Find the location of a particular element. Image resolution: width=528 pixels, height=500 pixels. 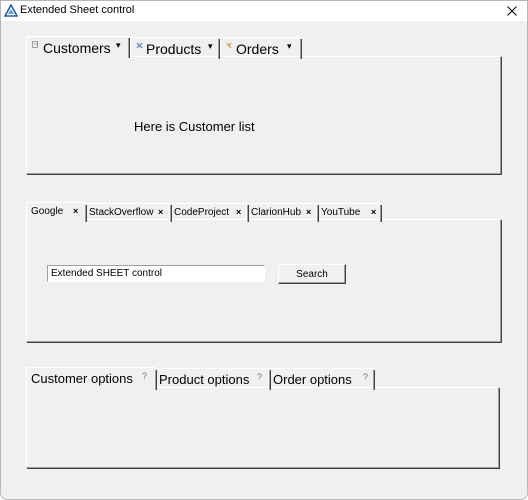

customers-icon is located at coordinates (35, 44).